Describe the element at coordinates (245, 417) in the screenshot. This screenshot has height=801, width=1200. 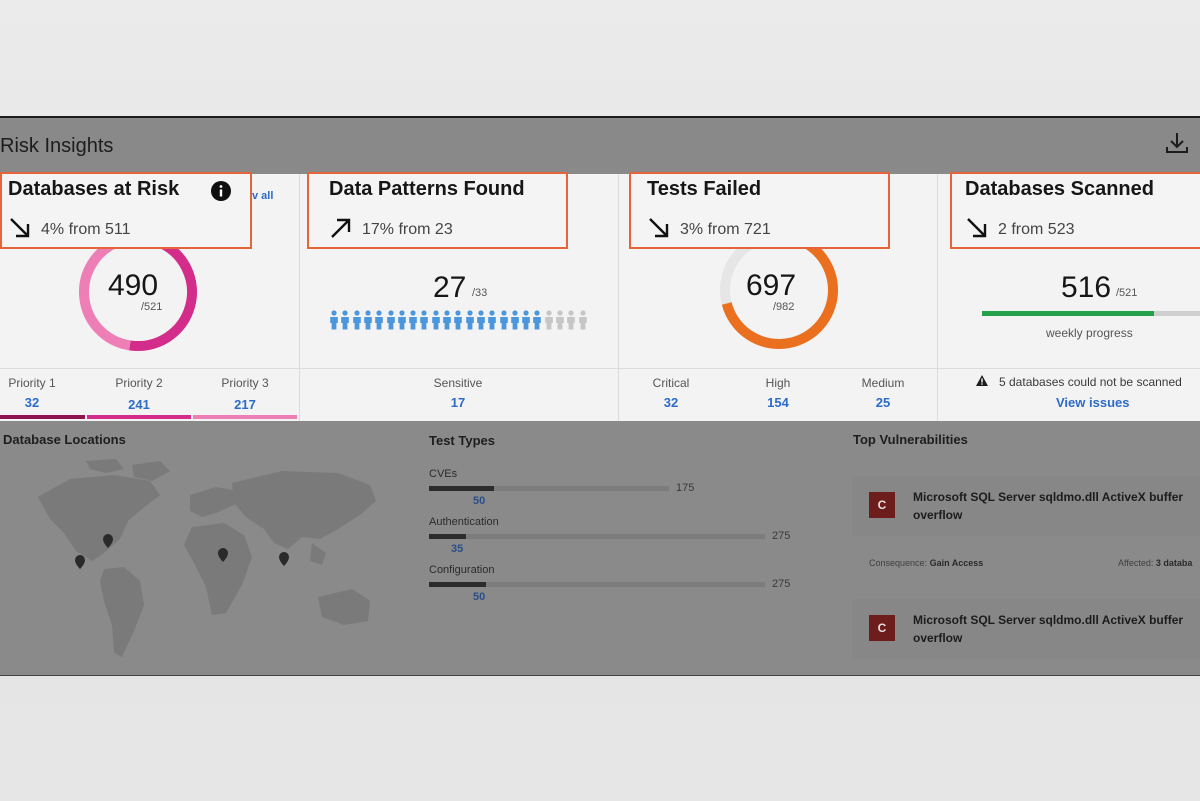
I see `priority-3-bar` at that location.